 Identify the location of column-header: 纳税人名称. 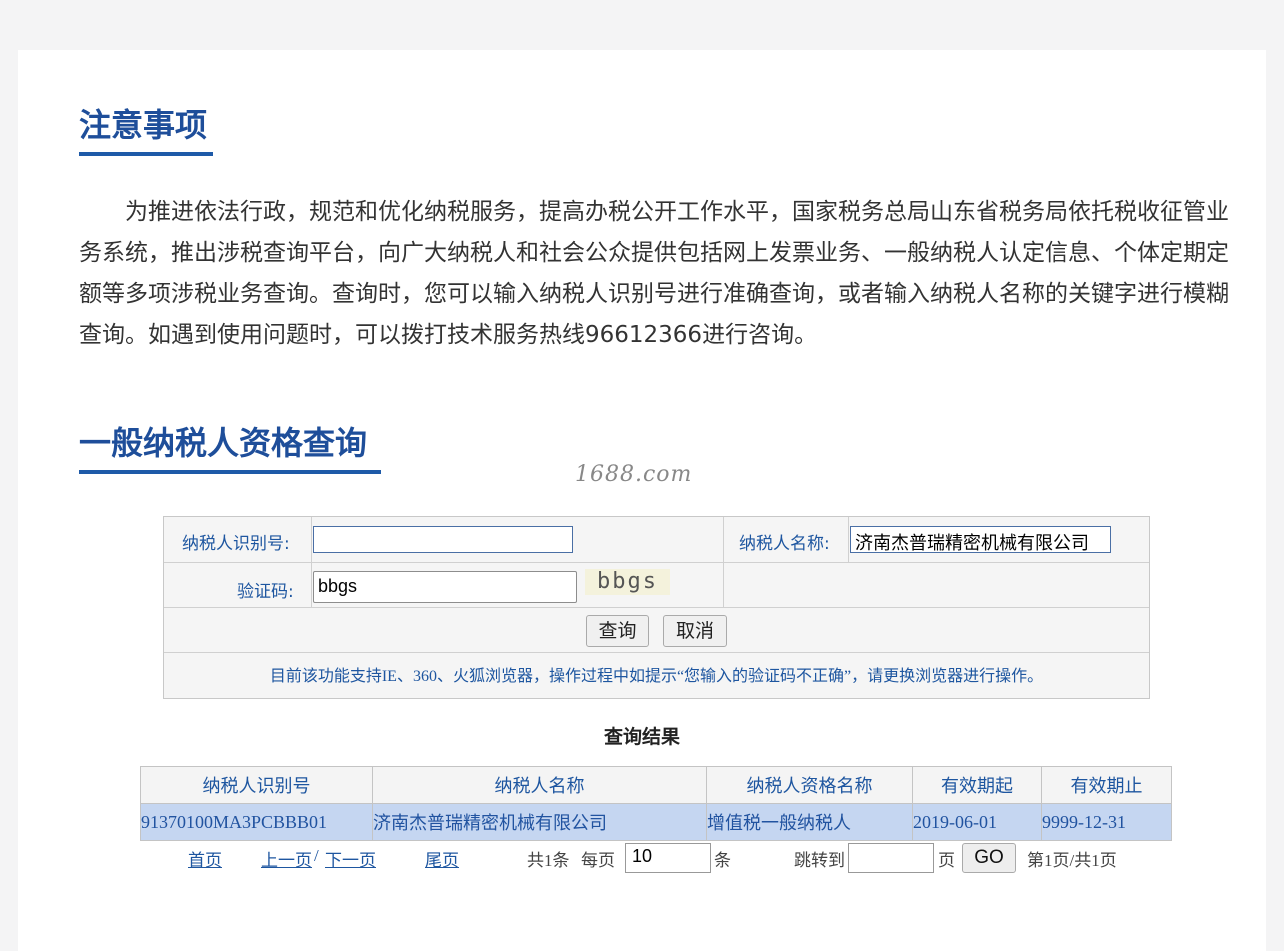
(539, 785).